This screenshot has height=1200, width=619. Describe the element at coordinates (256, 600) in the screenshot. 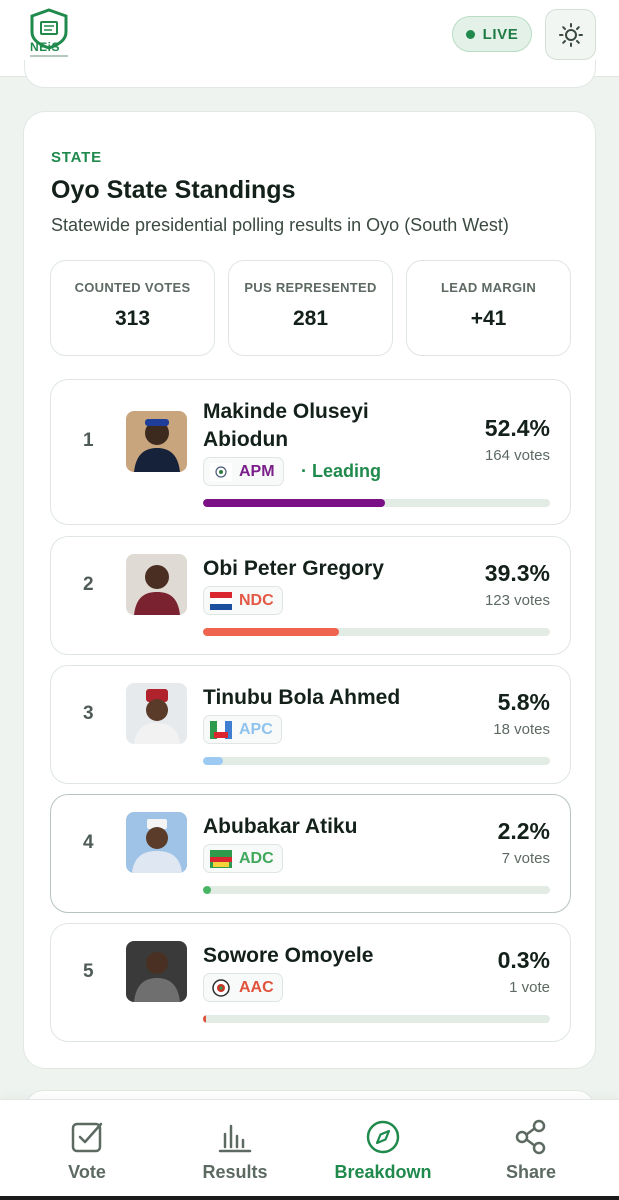

I see `party-name: NDC` at that location.